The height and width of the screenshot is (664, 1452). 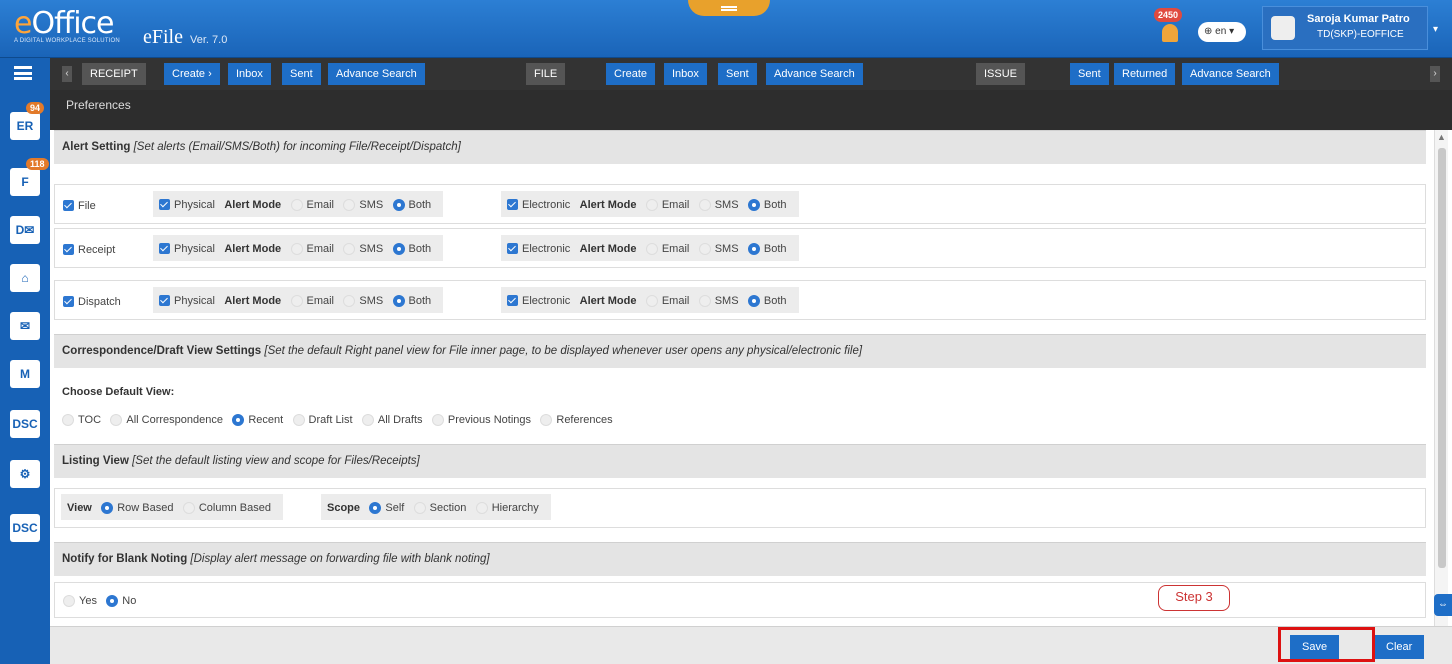 What do you see at coordinates (1399, 647) in the screenshot?
I see `clear-button: Clear` at bounding box center [1399, 647].